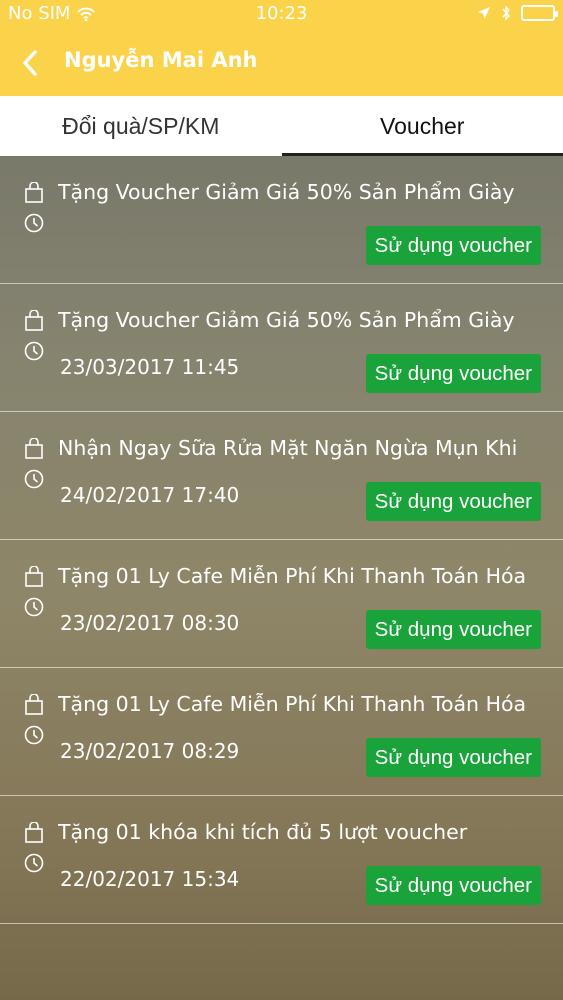  I want to click on status-bar: No SIM 10:23, so click(281, 15).